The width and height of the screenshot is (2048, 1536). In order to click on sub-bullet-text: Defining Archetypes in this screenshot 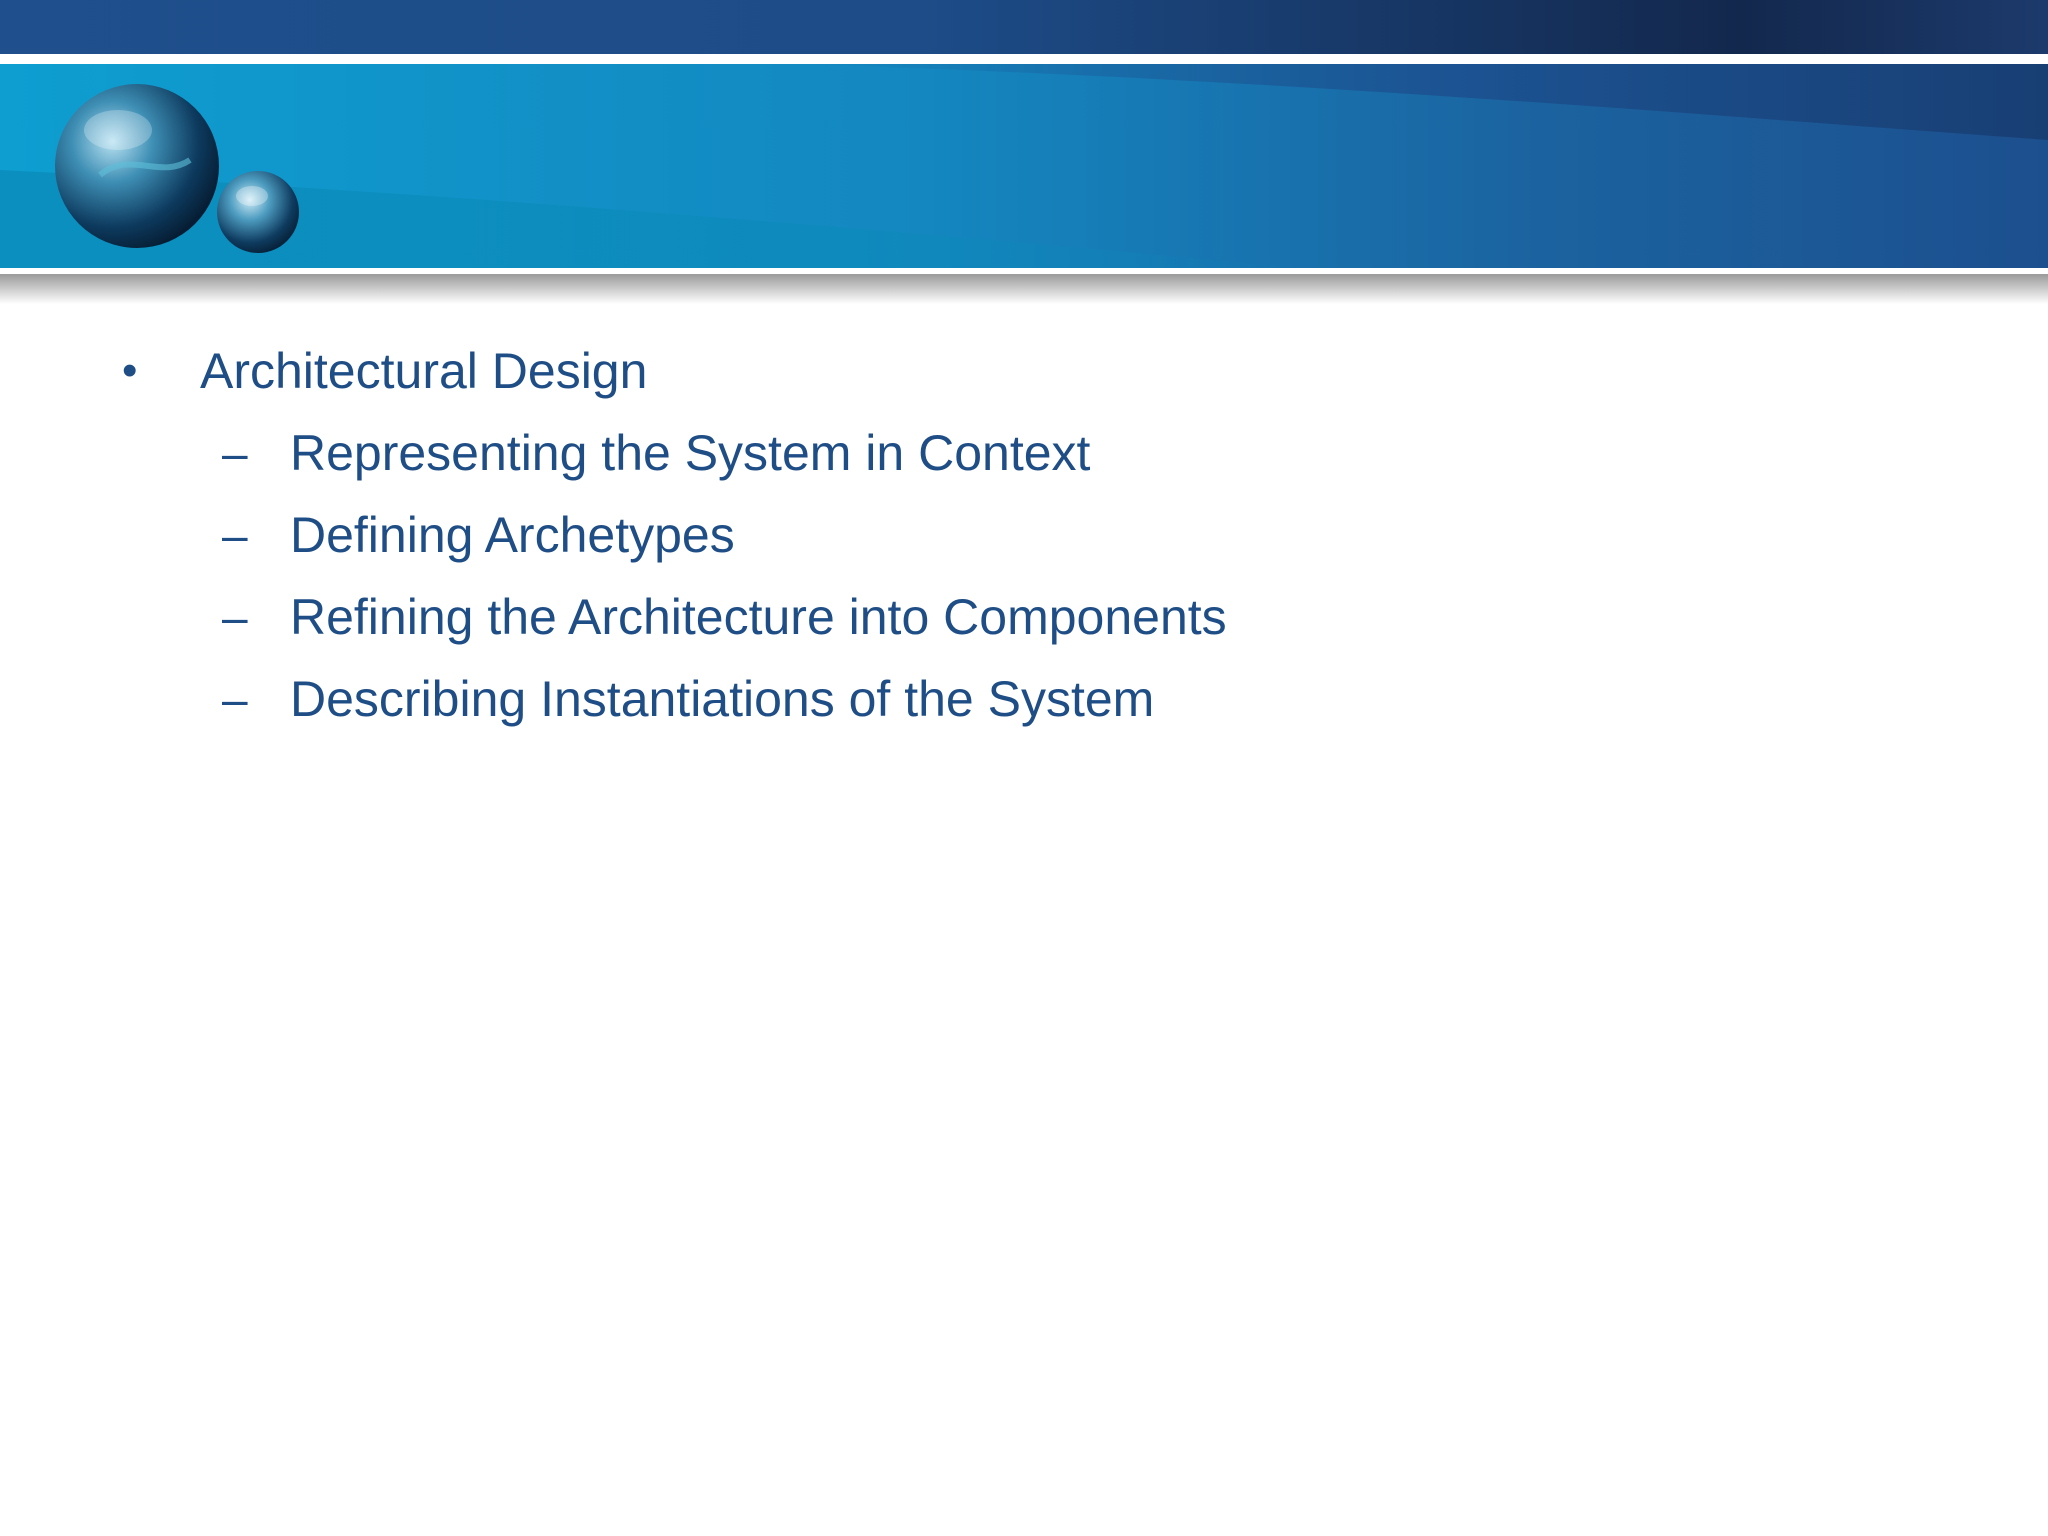, I will do `click(512, 535)`.